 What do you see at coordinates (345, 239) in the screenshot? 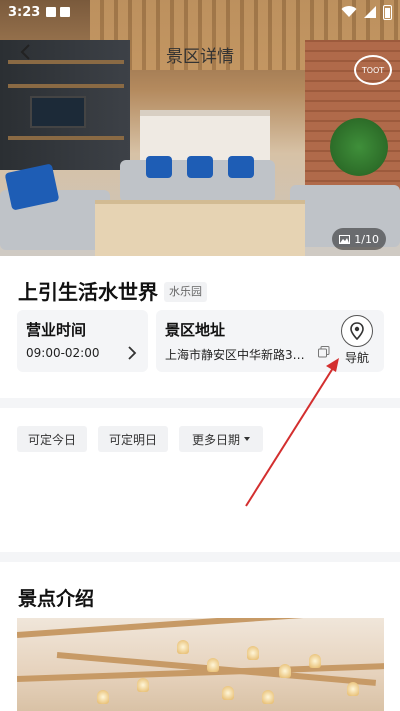
I see `image-icon` at bounding box center [345, 239].